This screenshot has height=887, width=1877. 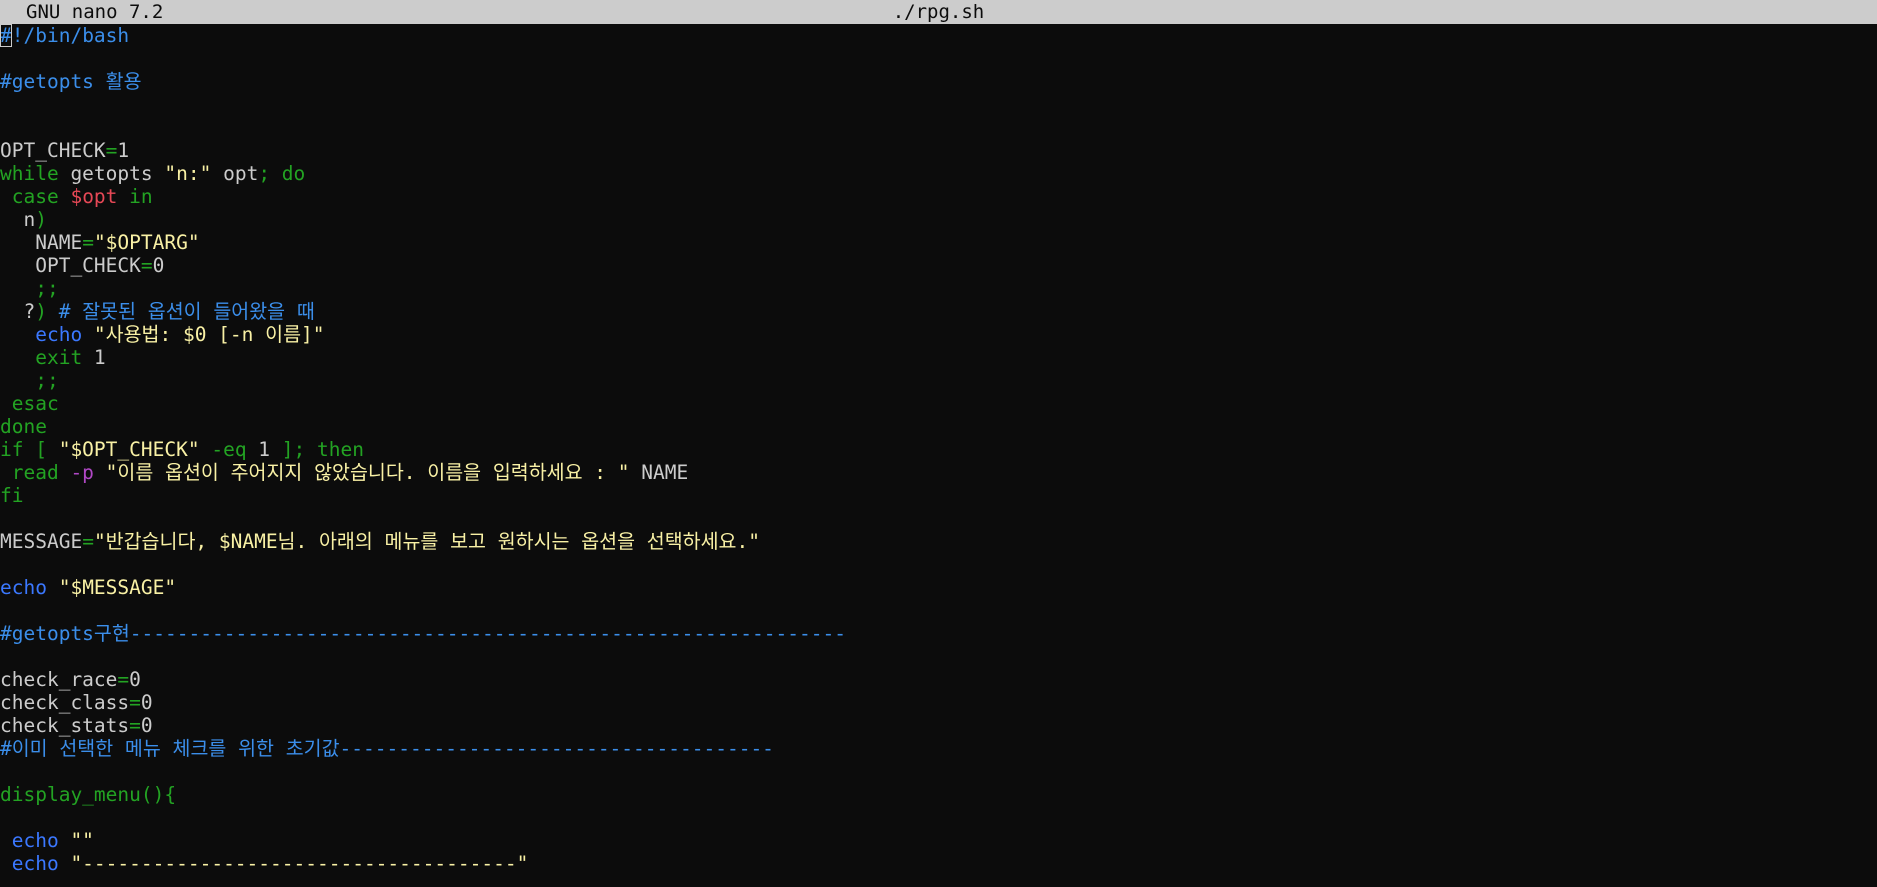 What do you see at coordinates (282, 173) in the screenshot?
I see `code-token: ; do` at bounding box center [282, 173].